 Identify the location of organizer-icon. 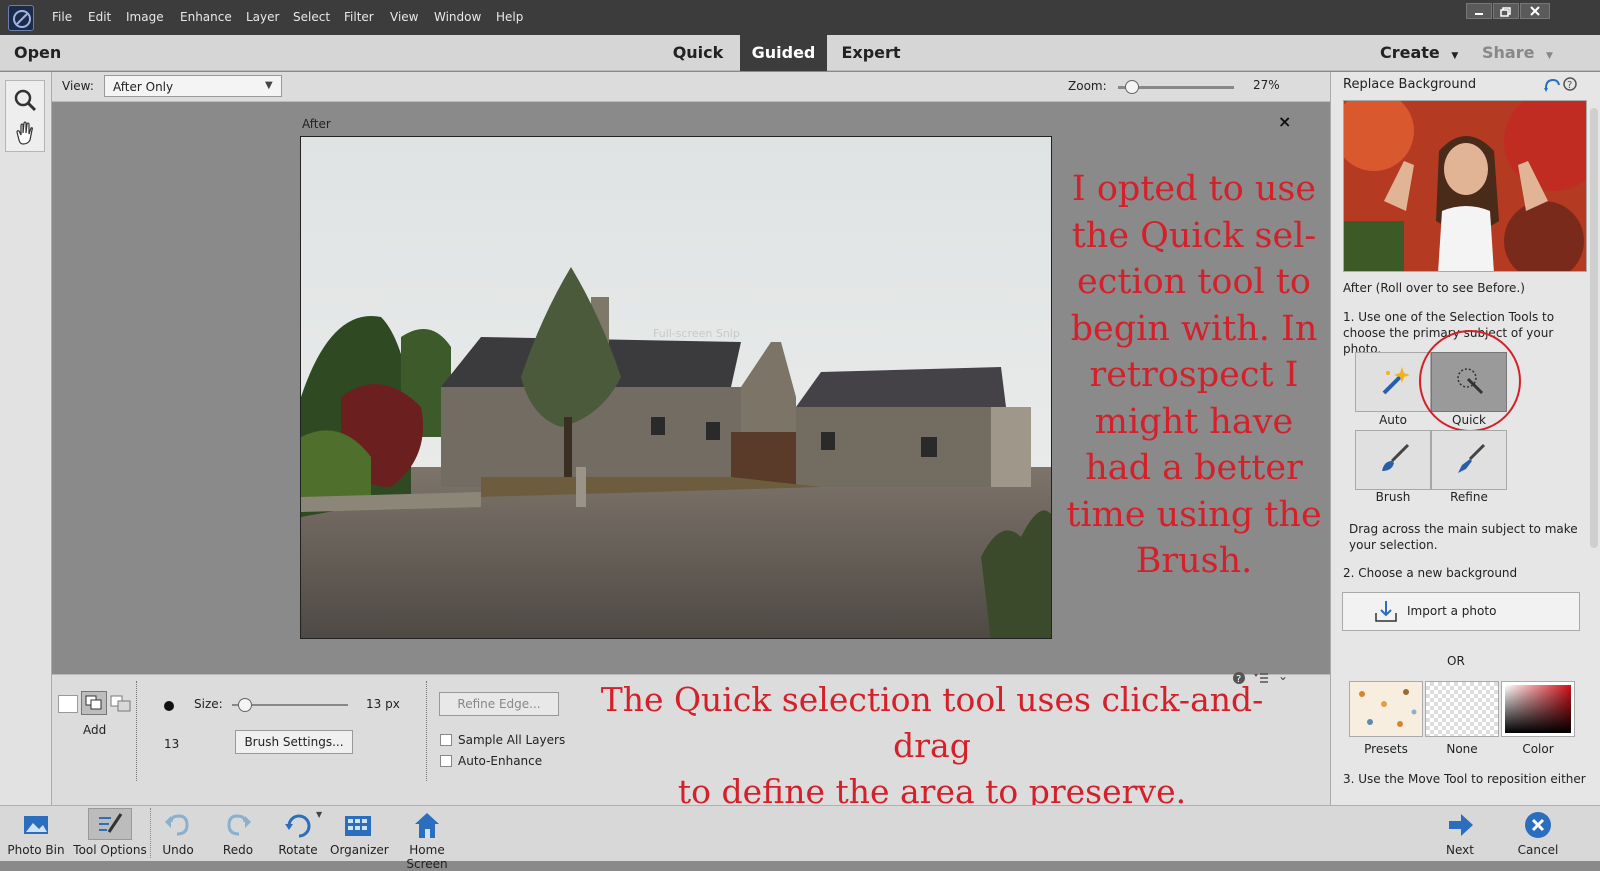
(358, 825).